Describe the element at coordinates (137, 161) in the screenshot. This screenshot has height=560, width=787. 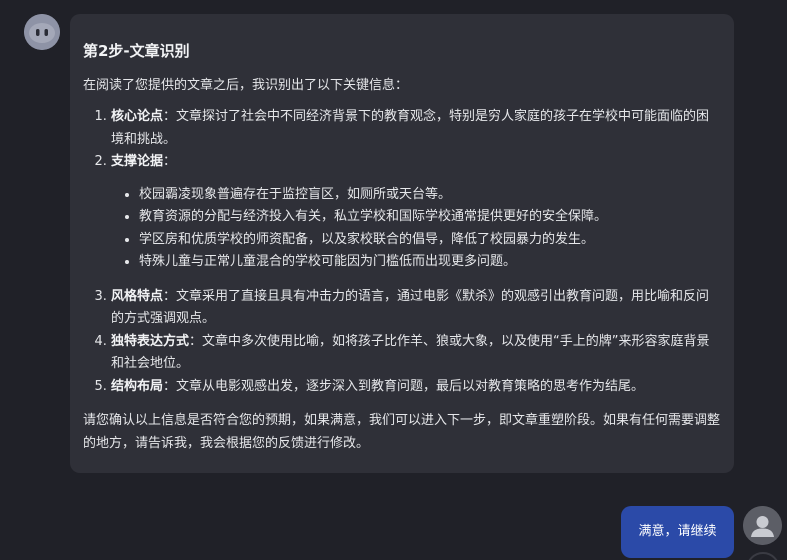
I see `item-label: 支撑论据` at that location.